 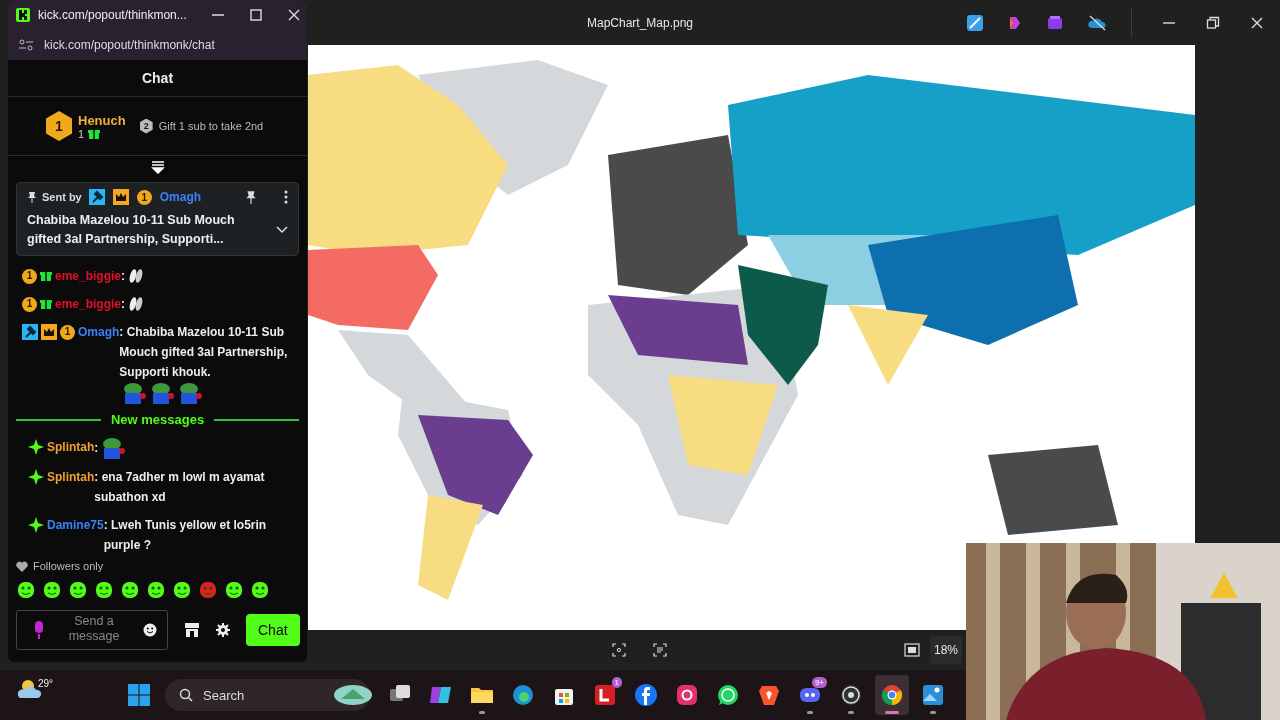 What do you see at coordinates (255, 15) in the screenshot?
I see `maximize-icon` at bounding box center [255, 15].